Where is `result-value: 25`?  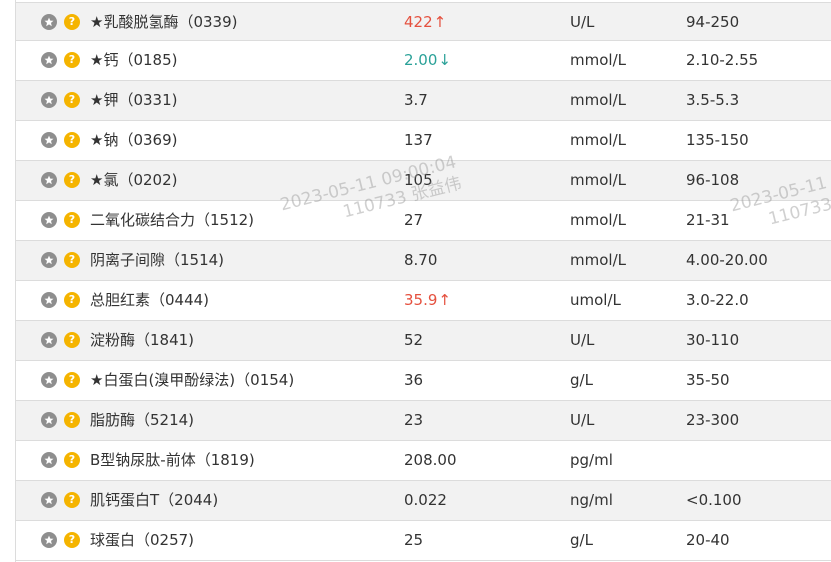
result-value: 25 is located at coordinates (414, 540).